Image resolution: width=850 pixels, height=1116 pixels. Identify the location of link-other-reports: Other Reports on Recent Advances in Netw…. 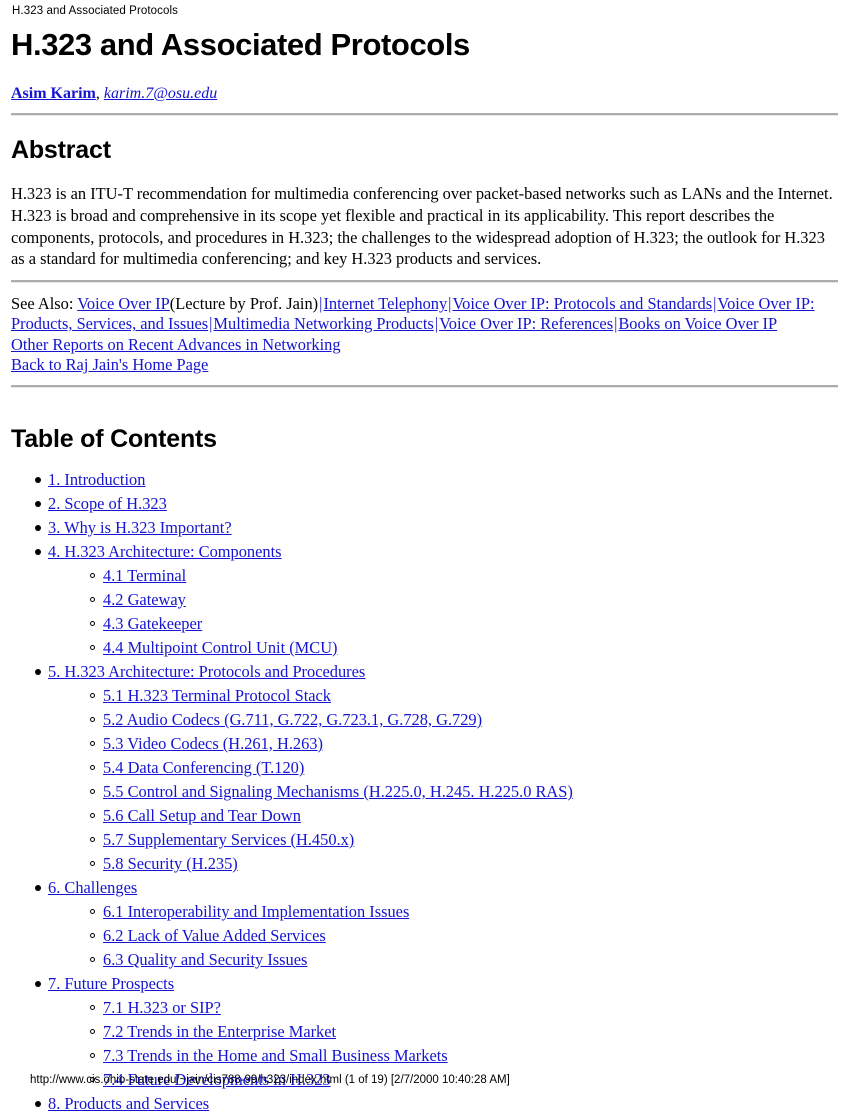
(176, 344).